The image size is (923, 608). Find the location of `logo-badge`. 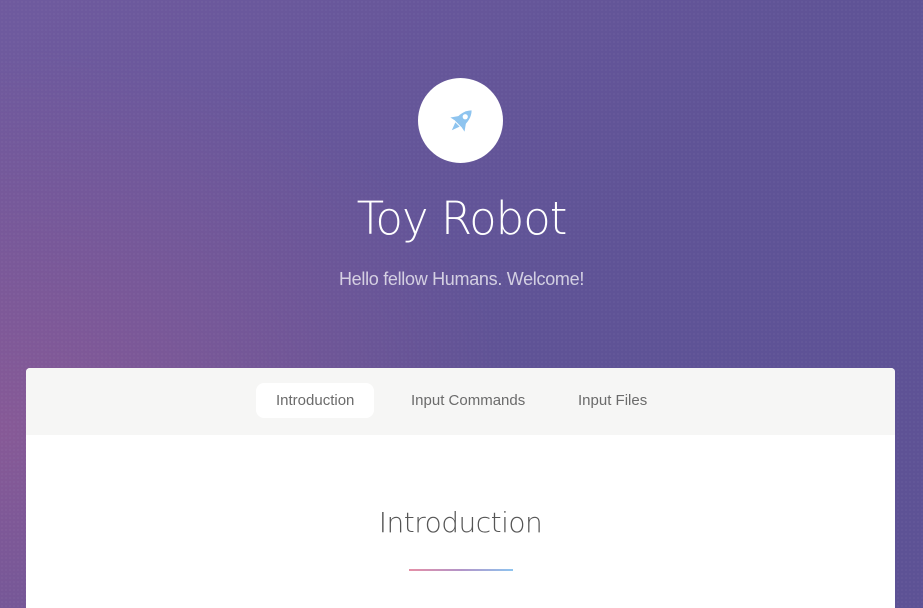

logo-badge is located at coordinates (460, 120).